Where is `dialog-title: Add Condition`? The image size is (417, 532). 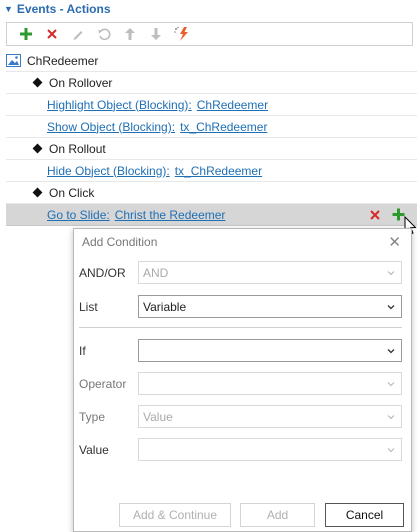
dialog-title: Add Condition is located at coordinates (120, 242).